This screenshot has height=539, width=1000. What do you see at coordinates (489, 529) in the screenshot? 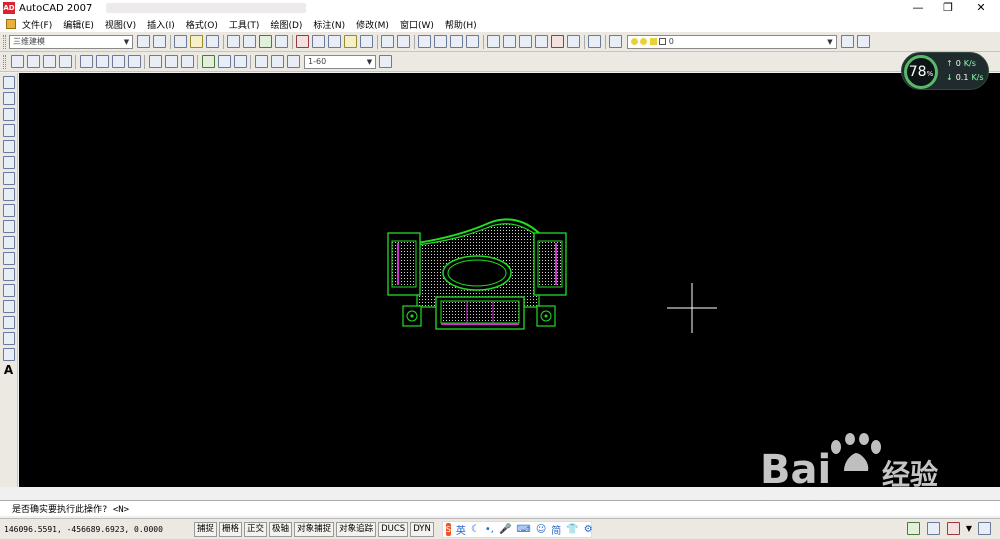
I see `punctuation-icon: •,` at bounding box center [489, 529].